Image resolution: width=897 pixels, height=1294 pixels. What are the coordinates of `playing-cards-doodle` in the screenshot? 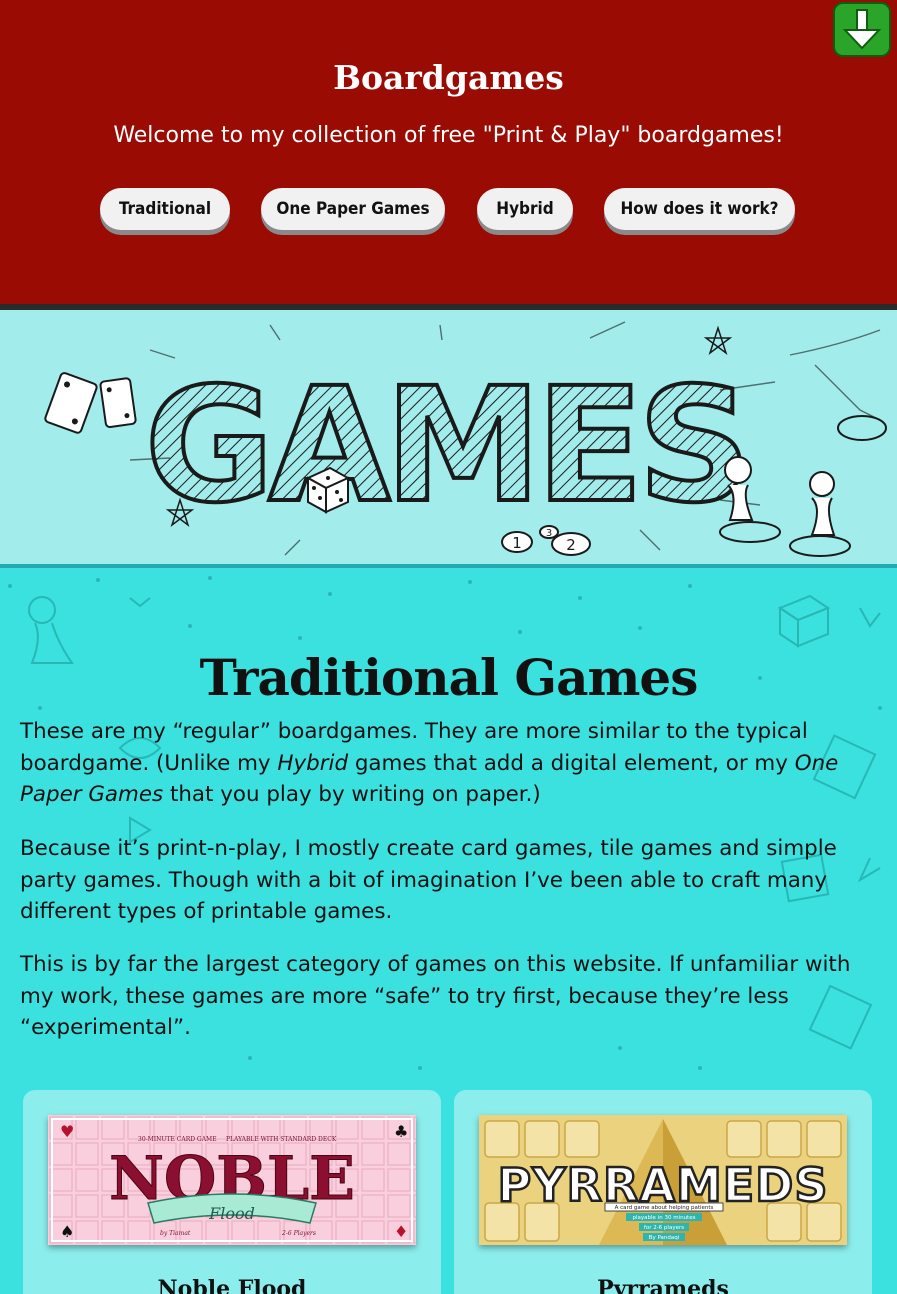 It's located at (71, 403).